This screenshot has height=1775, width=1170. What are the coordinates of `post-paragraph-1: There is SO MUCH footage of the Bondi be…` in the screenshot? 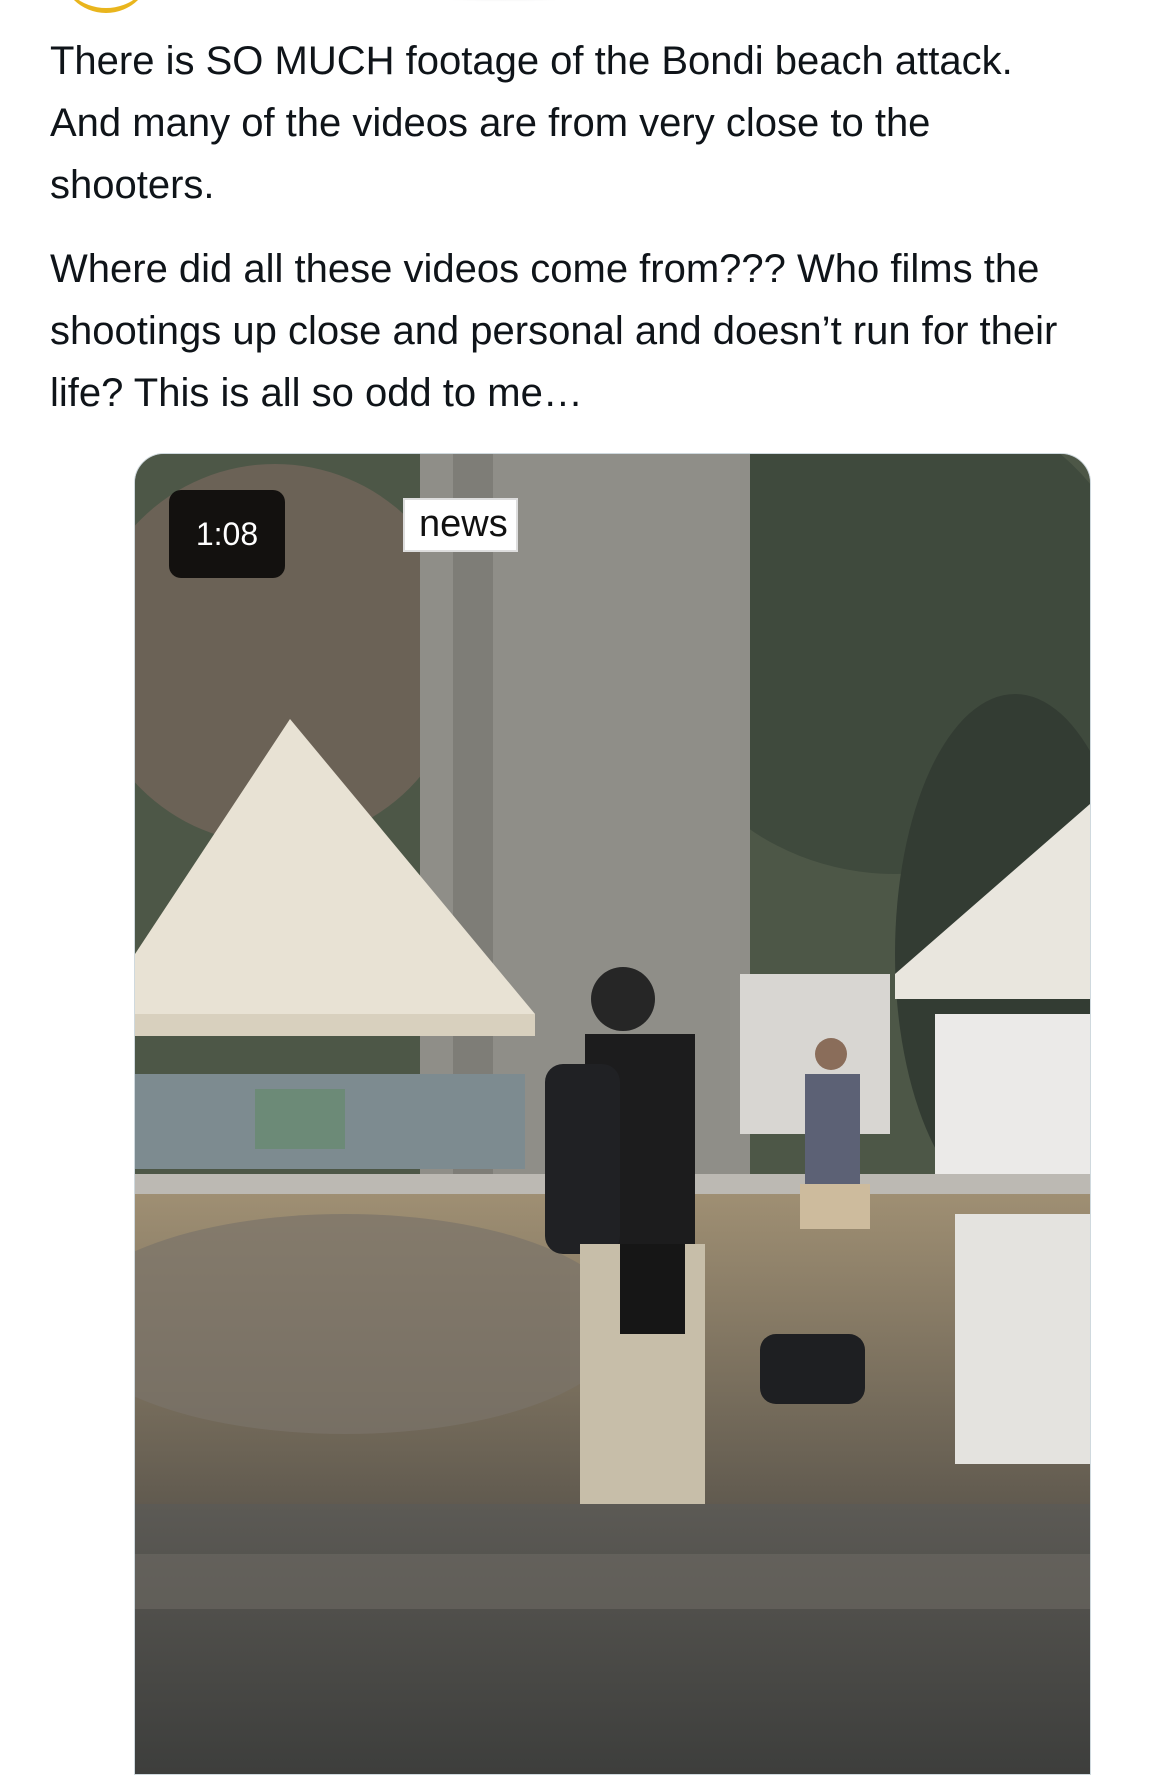 It's located at (531, 123).